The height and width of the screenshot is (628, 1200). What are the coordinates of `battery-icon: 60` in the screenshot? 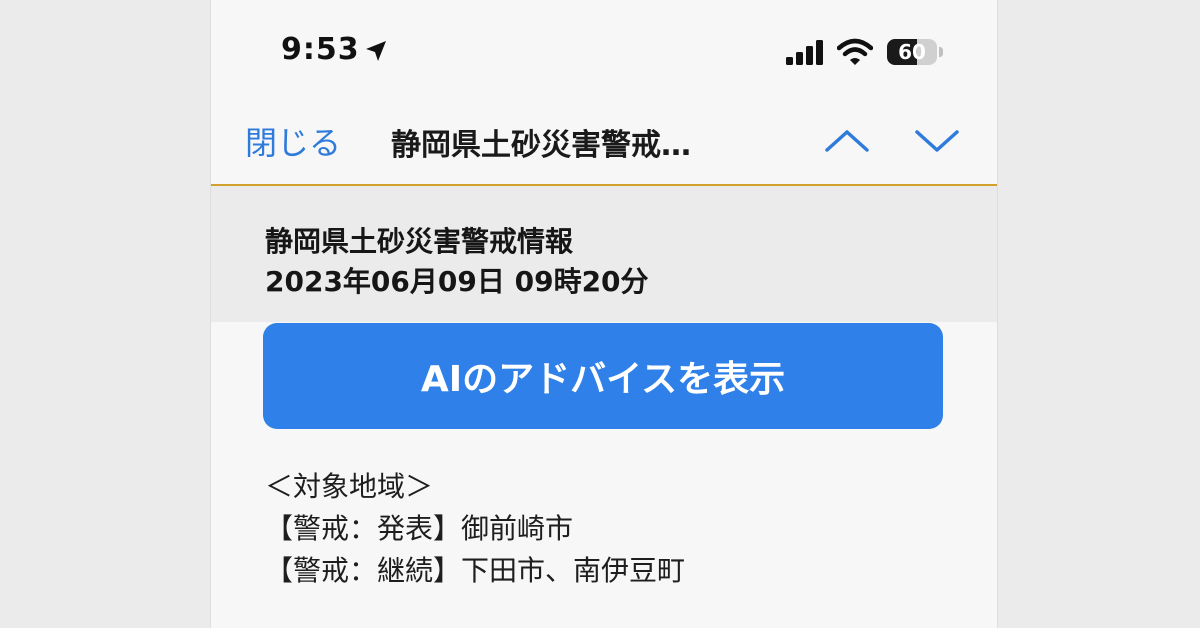 It's located at (915, 52).